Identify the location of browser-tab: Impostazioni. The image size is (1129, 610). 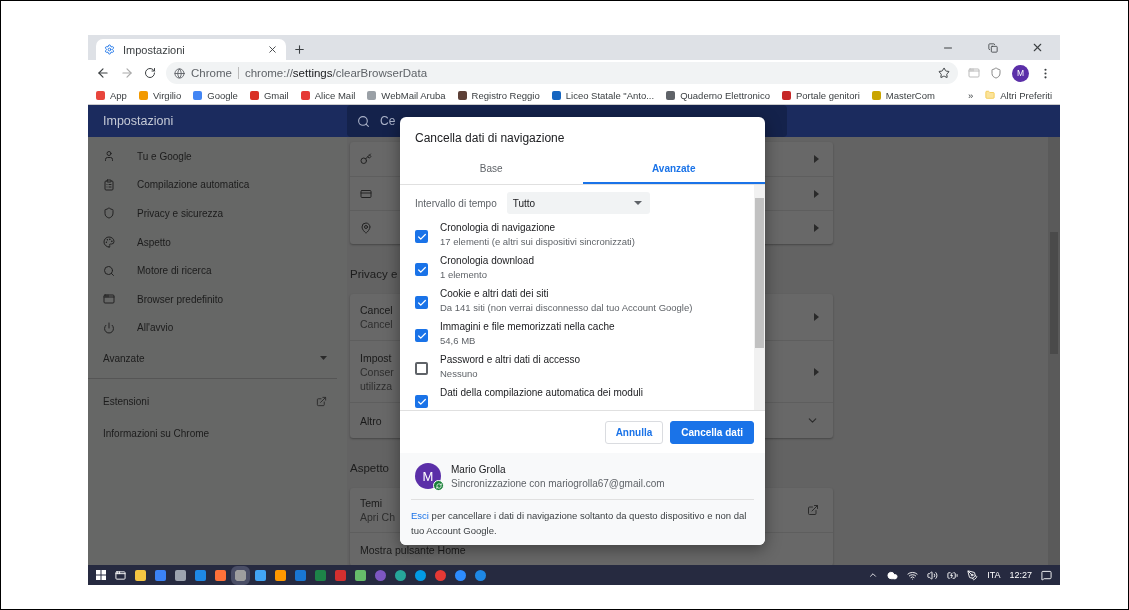
(191, 49).